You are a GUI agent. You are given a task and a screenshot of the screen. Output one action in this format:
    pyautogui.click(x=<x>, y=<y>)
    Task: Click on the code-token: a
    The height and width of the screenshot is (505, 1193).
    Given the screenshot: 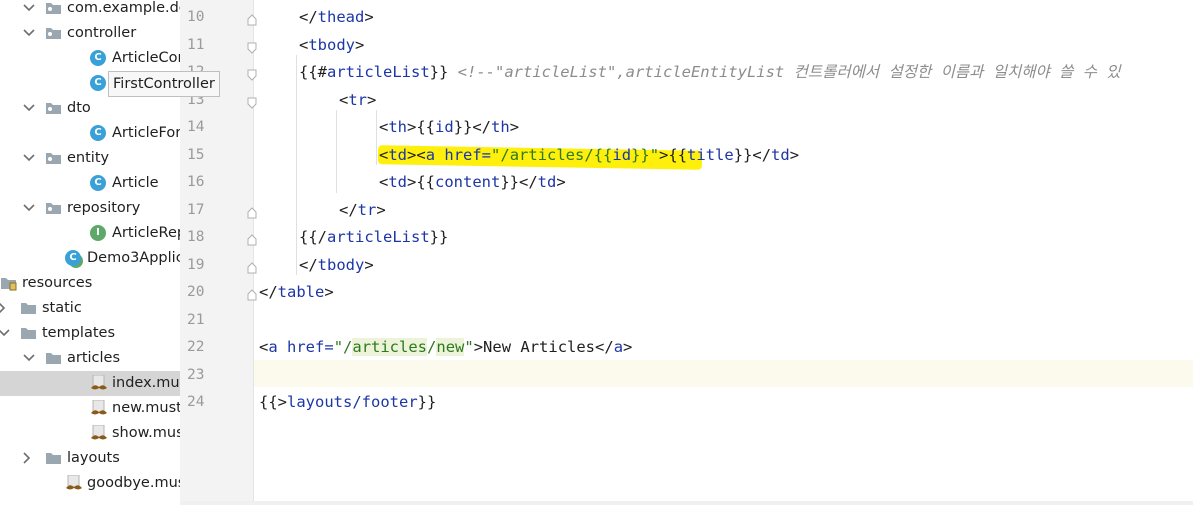 What is the action you would take?
    pyautogui.click(x=435, y=154)
    